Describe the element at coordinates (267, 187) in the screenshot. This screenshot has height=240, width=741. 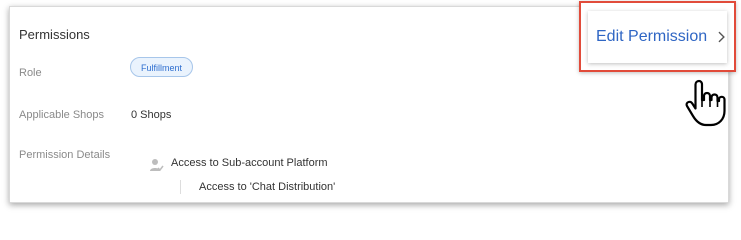
I see `permission-subitem: Access to 'Chat Distribution'` at that location.